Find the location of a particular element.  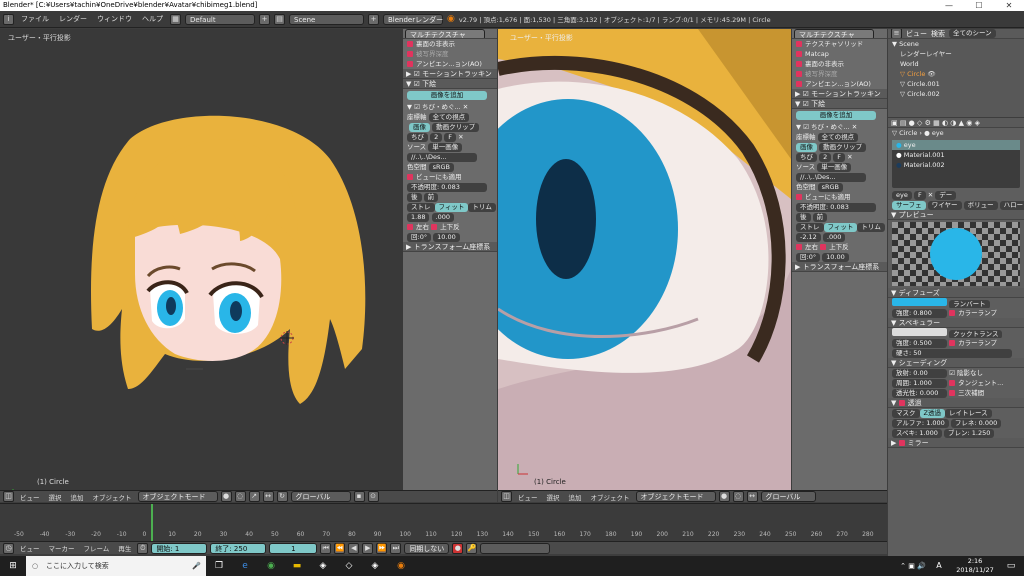

ime-indicator: A is located at coordinates (939, 566).